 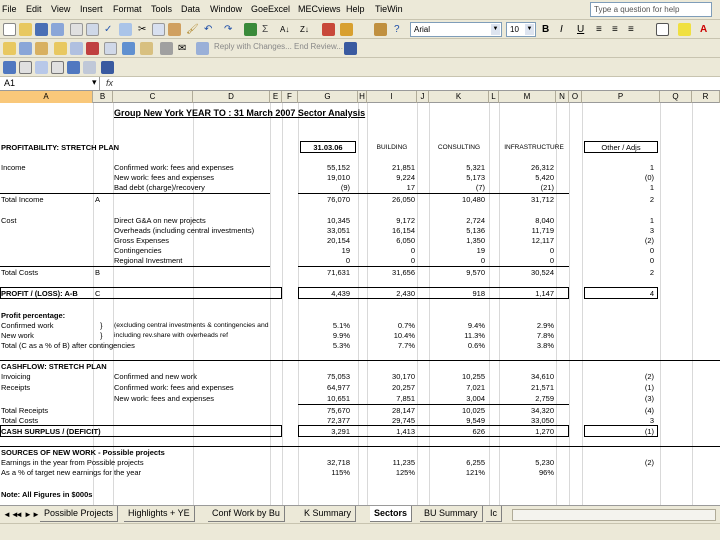 What do you see at coordinates (9, 67) in the screenshot?
I see `form-control-icon` at bounding box center [9, 67].